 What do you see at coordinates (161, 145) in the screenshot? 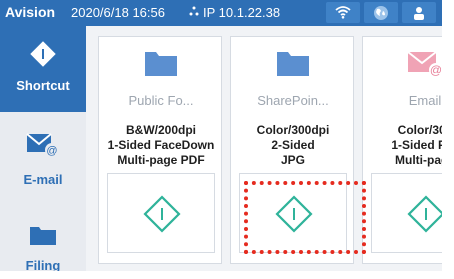
I see `shortcut-setting: 1-Sided FaceDown` at bounding box center [161, 145].